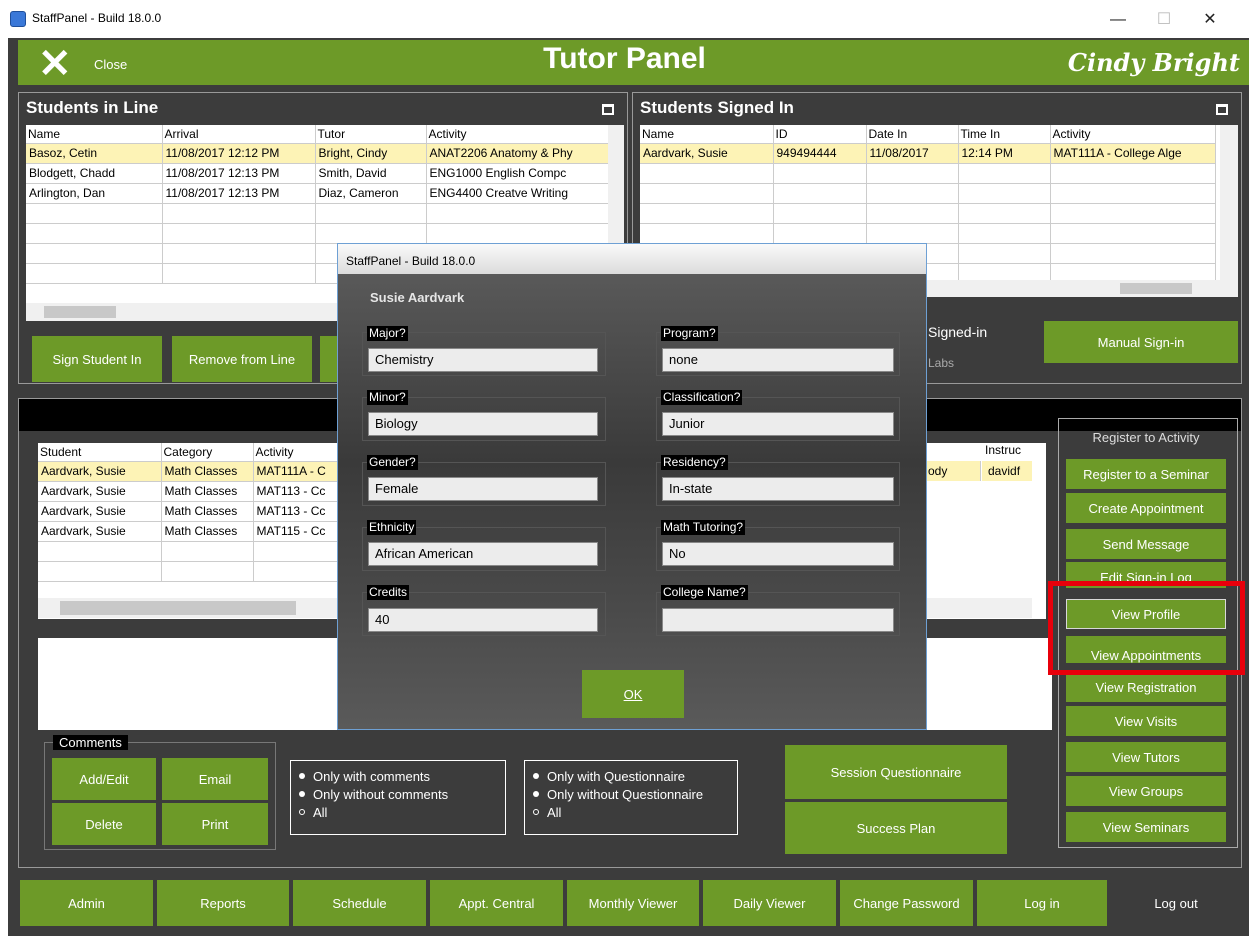 The image size is (1249, 936). Describe the element at coordinates (1146, 827) in the screenshot. I see `sidebar-item-view-seminars: View Seminars` at that location.